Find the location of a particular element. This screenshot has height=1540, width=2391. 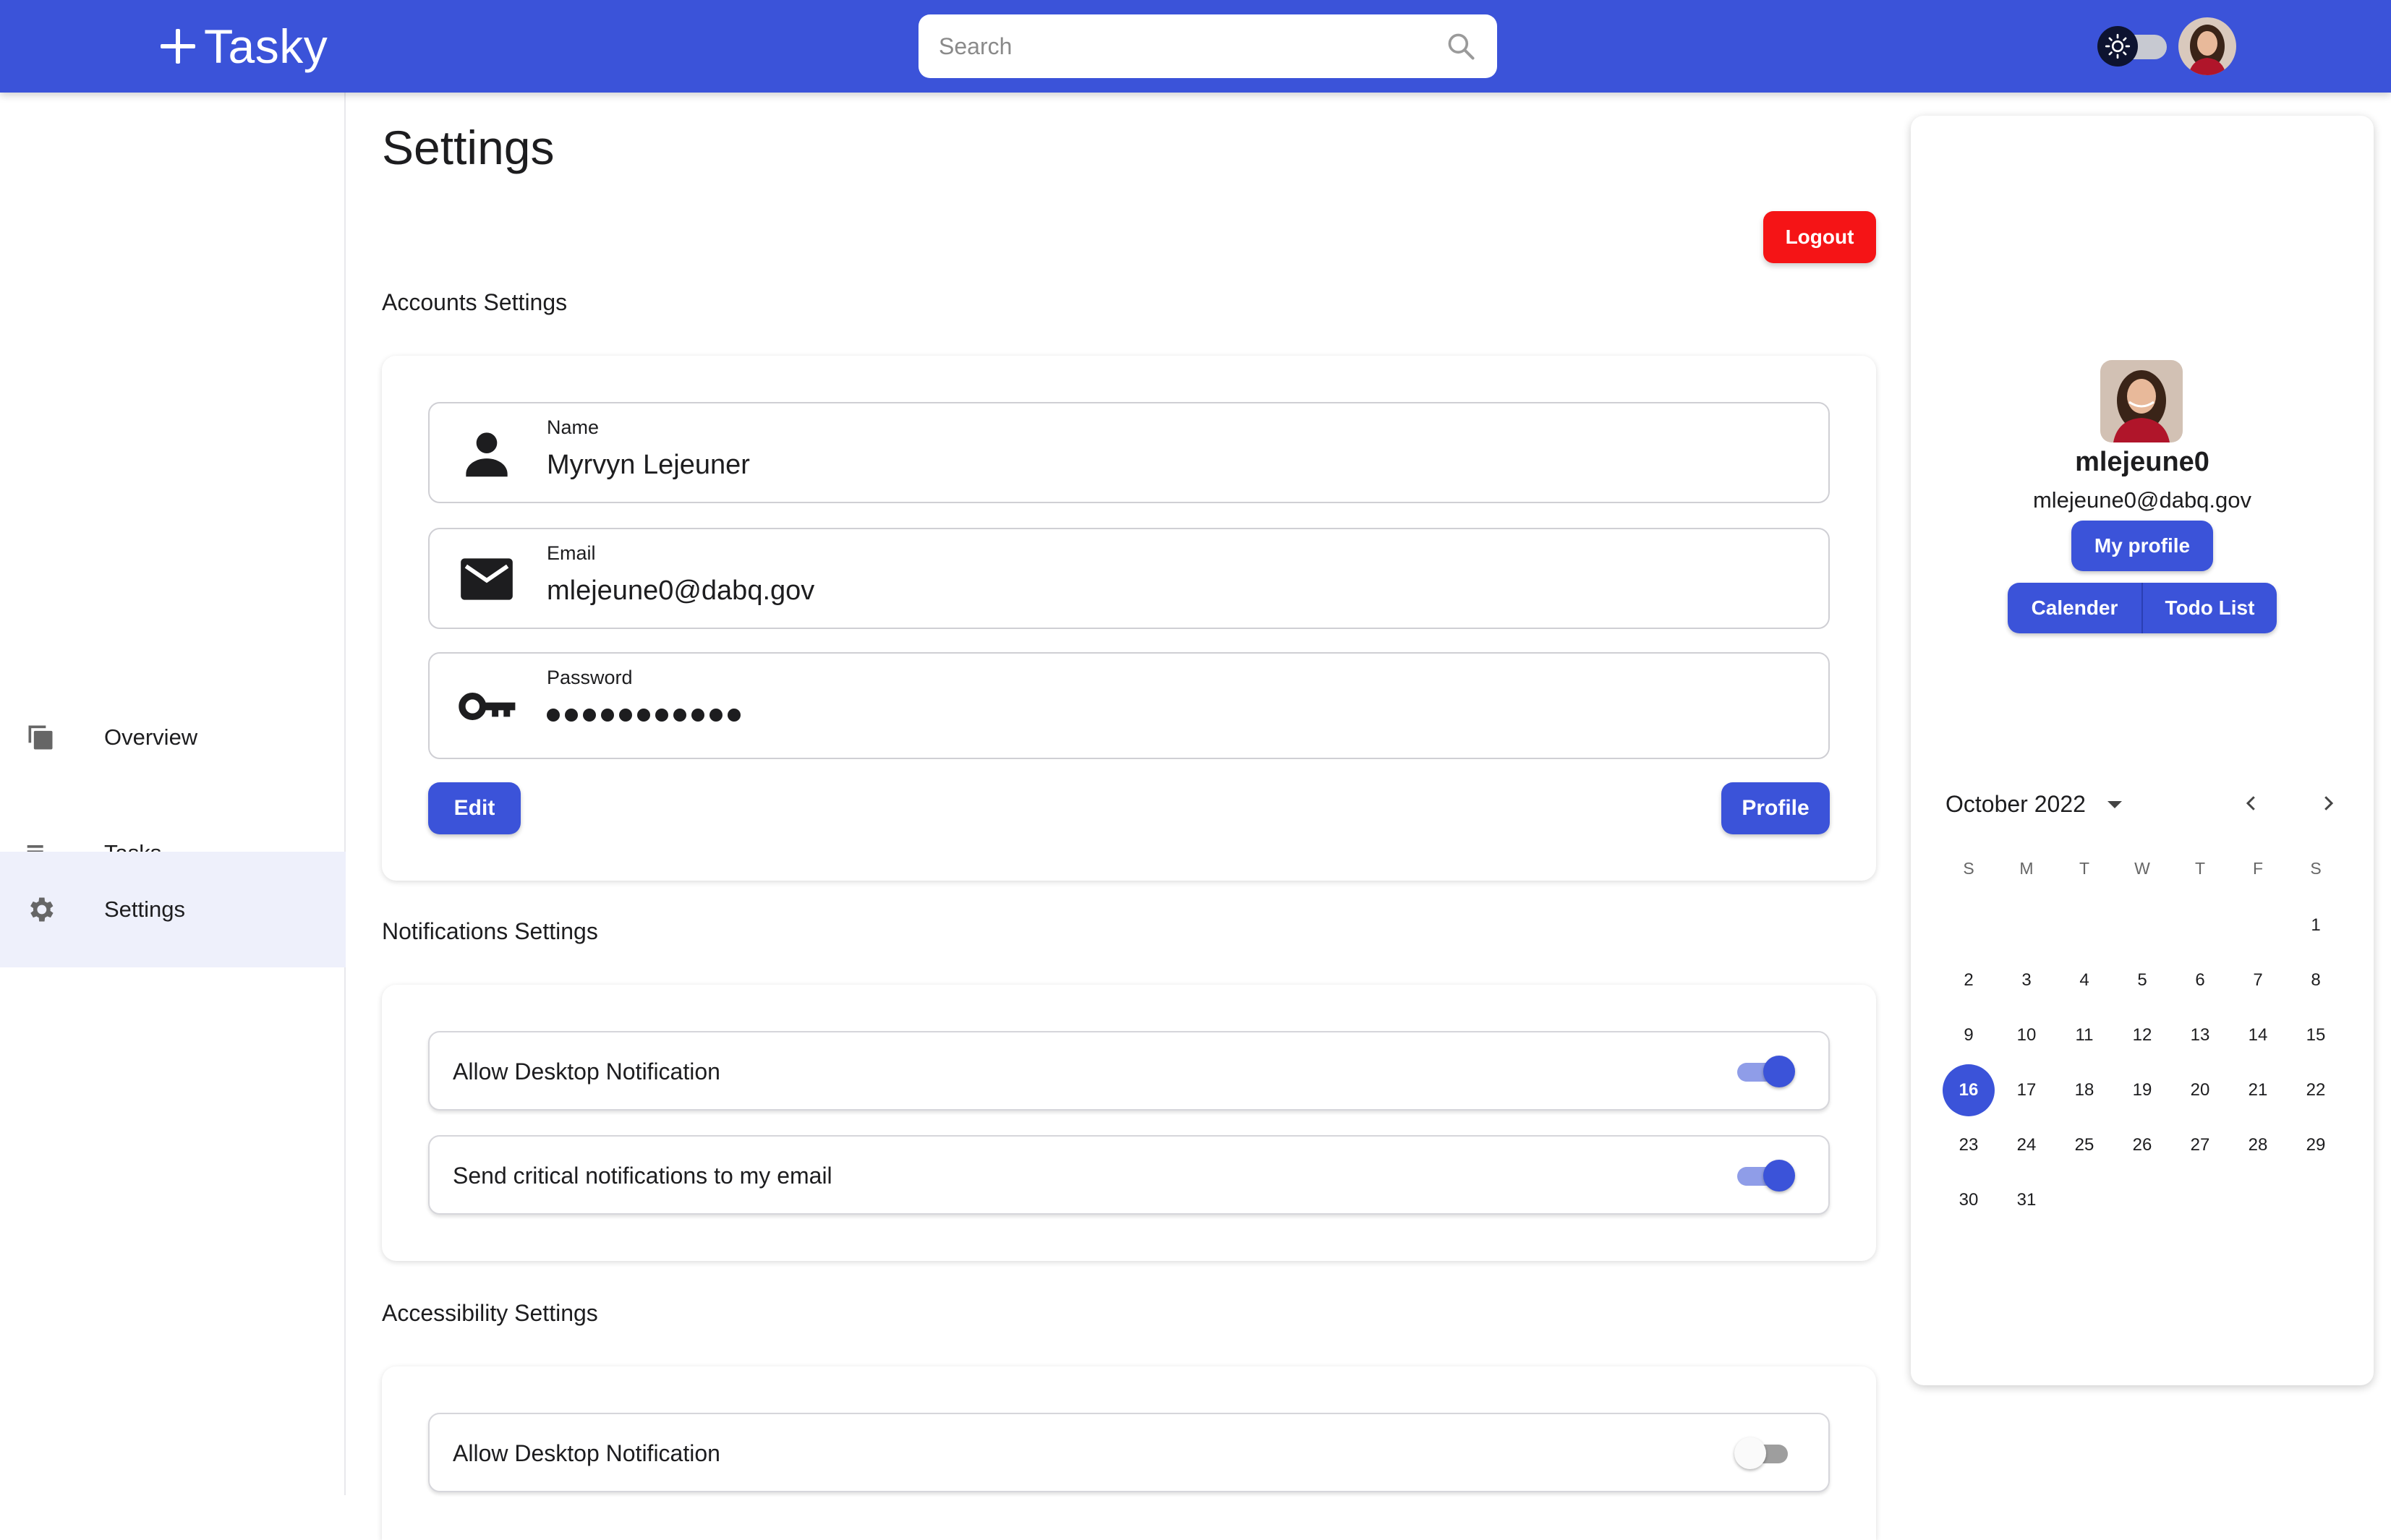

calendar-day: 7 is located at coordinates (2258, 981).